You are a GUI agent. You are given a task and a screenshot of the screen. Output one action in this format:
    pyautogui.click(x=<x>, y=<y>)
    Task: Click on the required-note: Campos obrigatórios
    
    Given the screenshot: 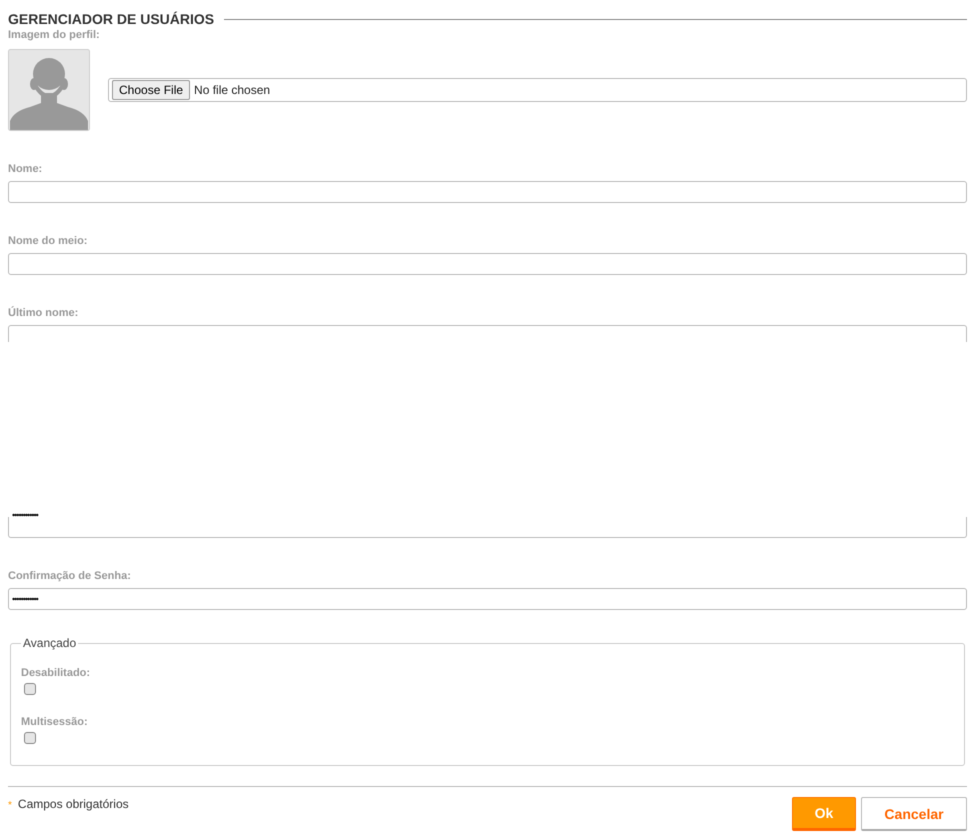 What is the action you would take?
    pyautogui.click(x=73, y=804)
    